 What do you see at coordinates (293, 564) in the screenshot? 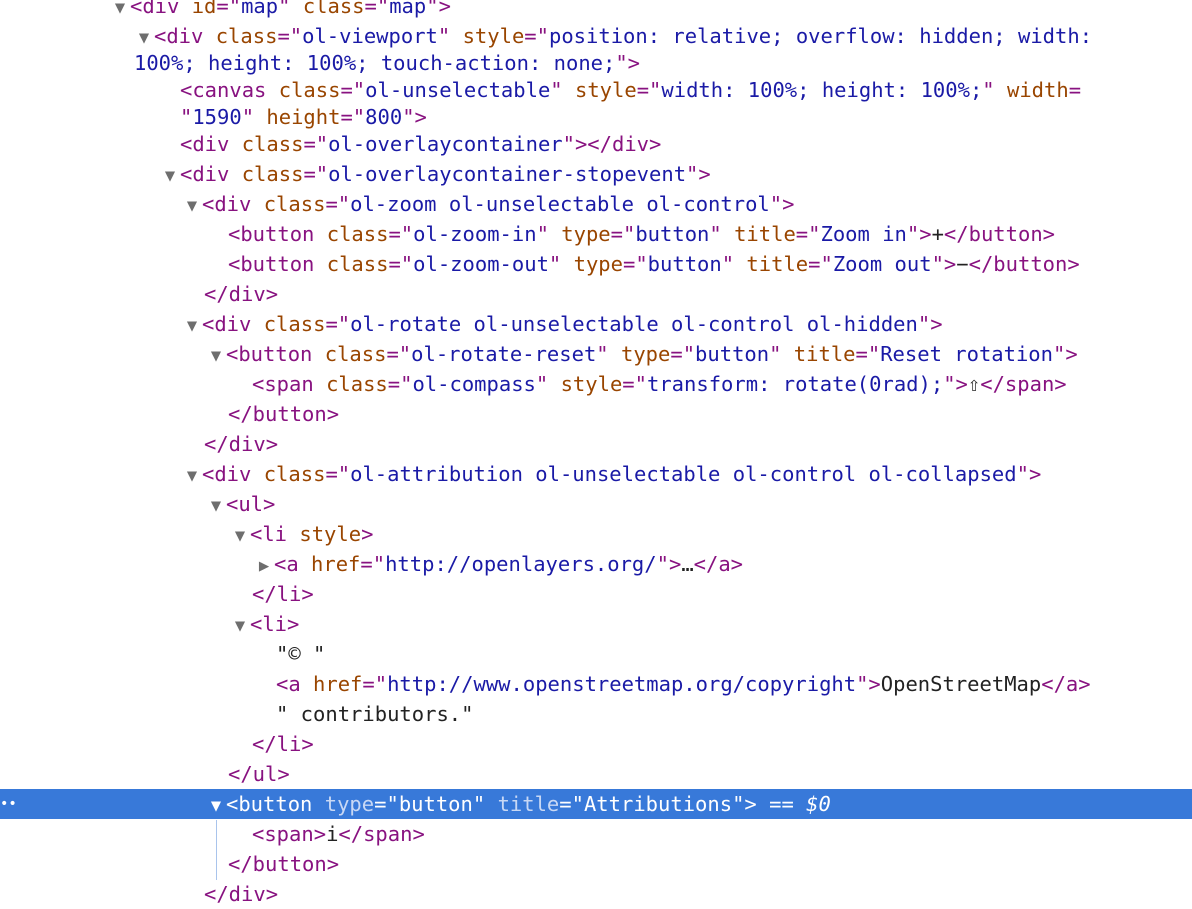
I see `token-tag: <a` at bounding box center [293, 564].